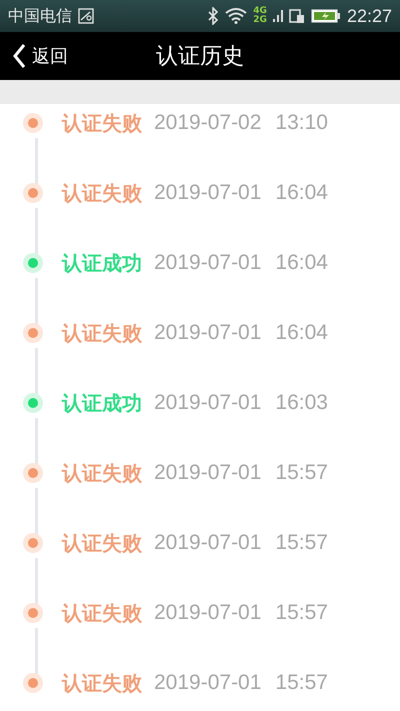  I want to click on sim-card-icon, so click(296, 16).